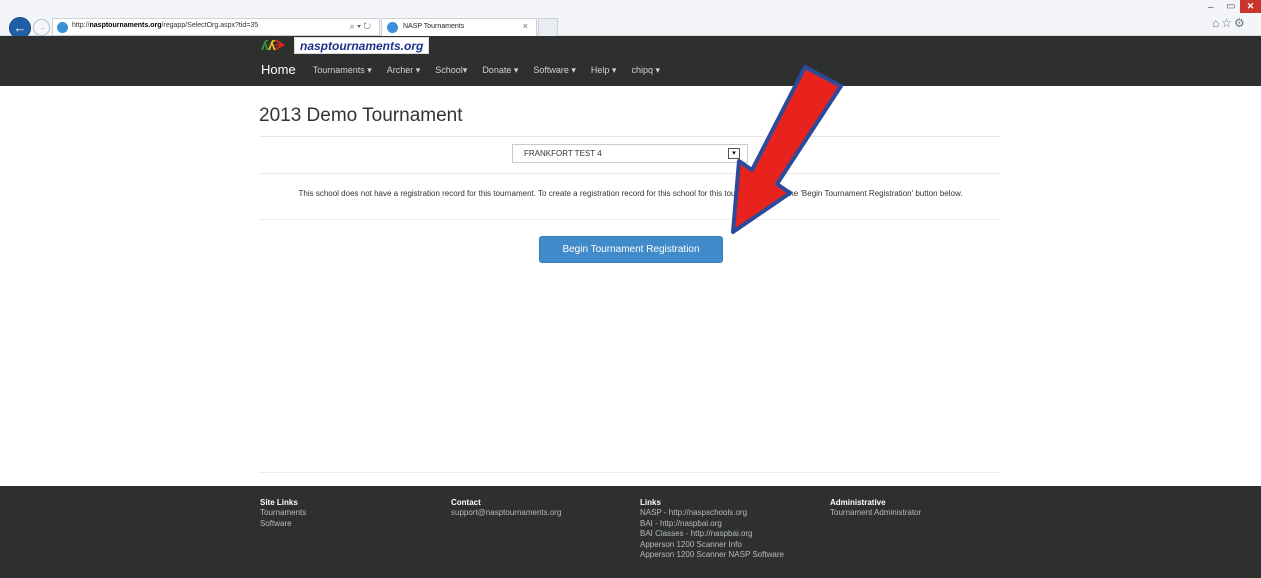 The image size is (1261, 578). Describe the element at coordinates (361, 115) in the screenshot. I see `page-title: 2013 Demo Tournament` at that location.